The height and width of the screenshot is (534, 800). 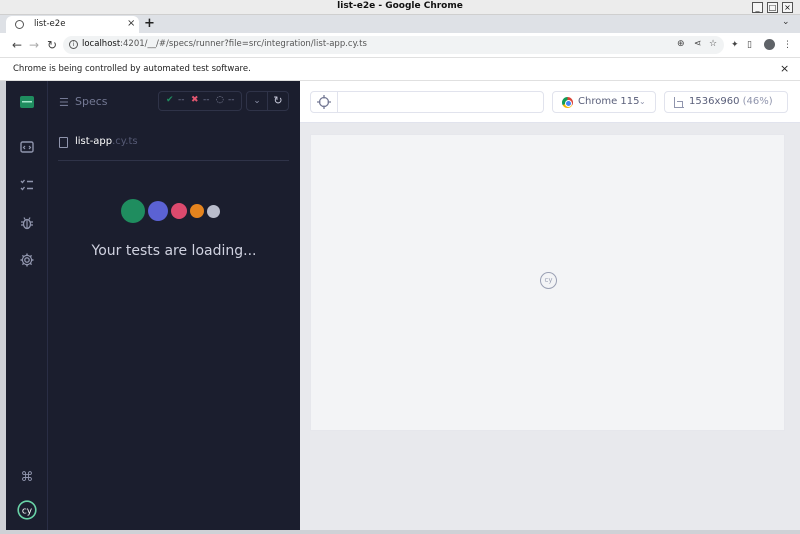 I want to click on svg-text: cy, so click(x=27, y=512).